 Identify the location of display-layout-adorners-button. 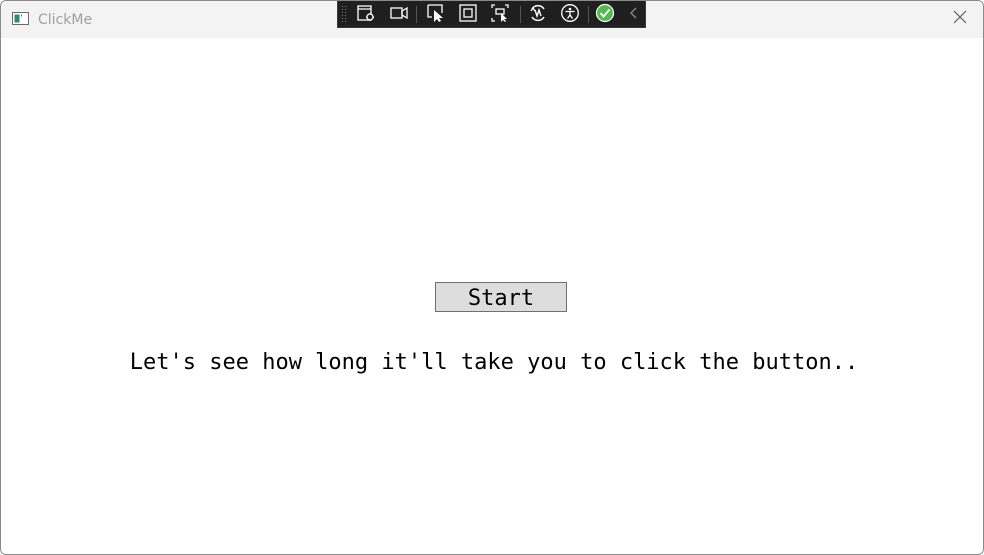
(468, 15).